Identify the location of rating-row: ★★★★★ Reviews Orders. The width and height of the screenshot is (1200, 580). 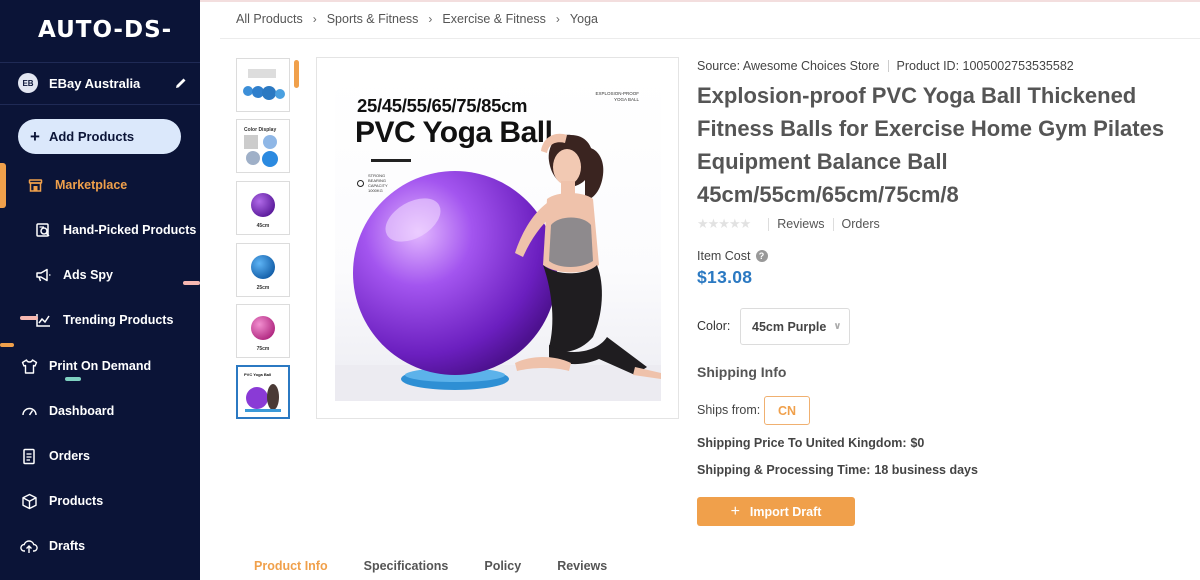
(788, 224).